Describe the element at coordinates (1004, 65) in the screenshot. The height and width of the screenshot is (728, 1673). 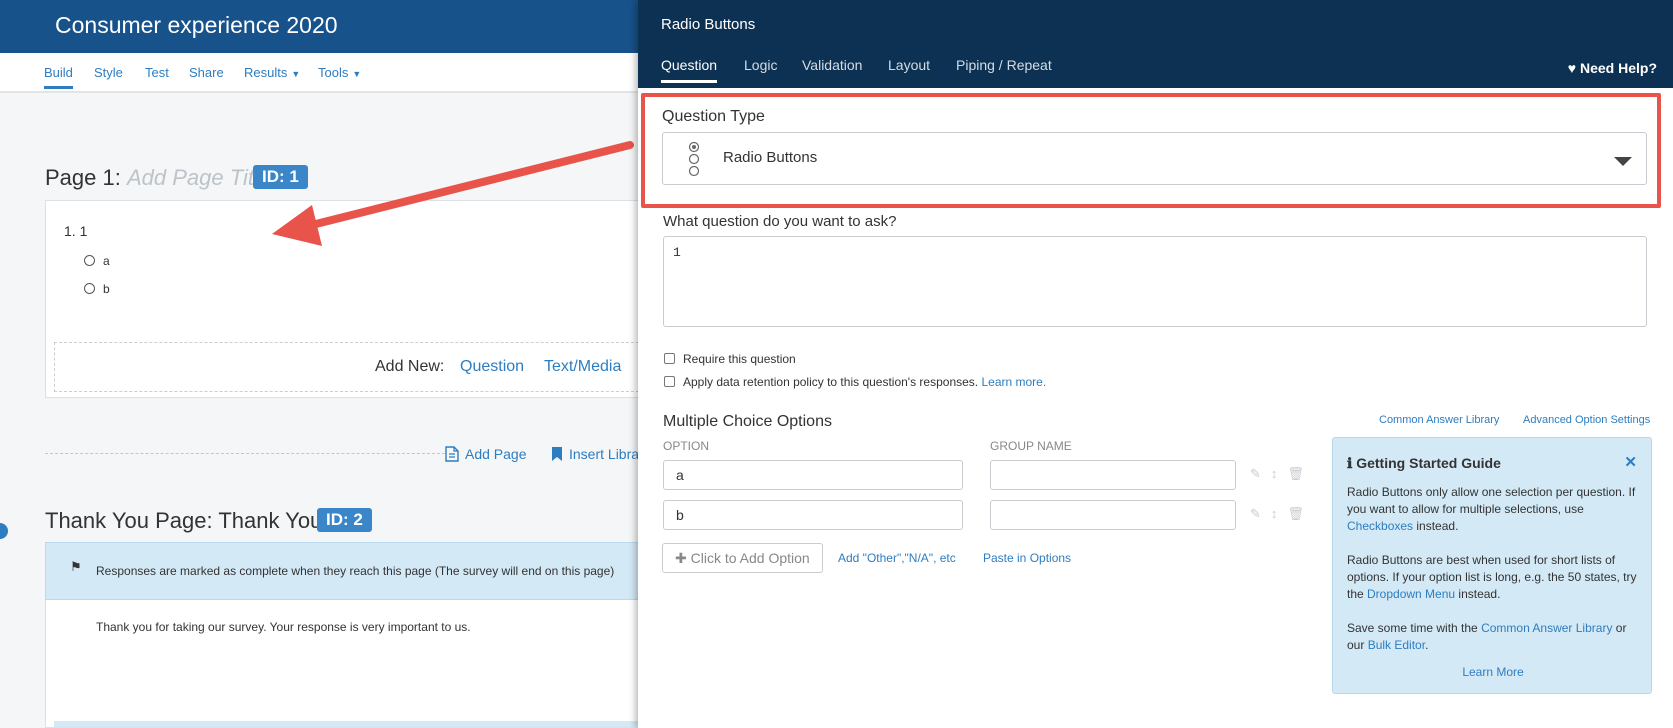
I see `tab-piping-repeat: Piping / Repeat` at that location.